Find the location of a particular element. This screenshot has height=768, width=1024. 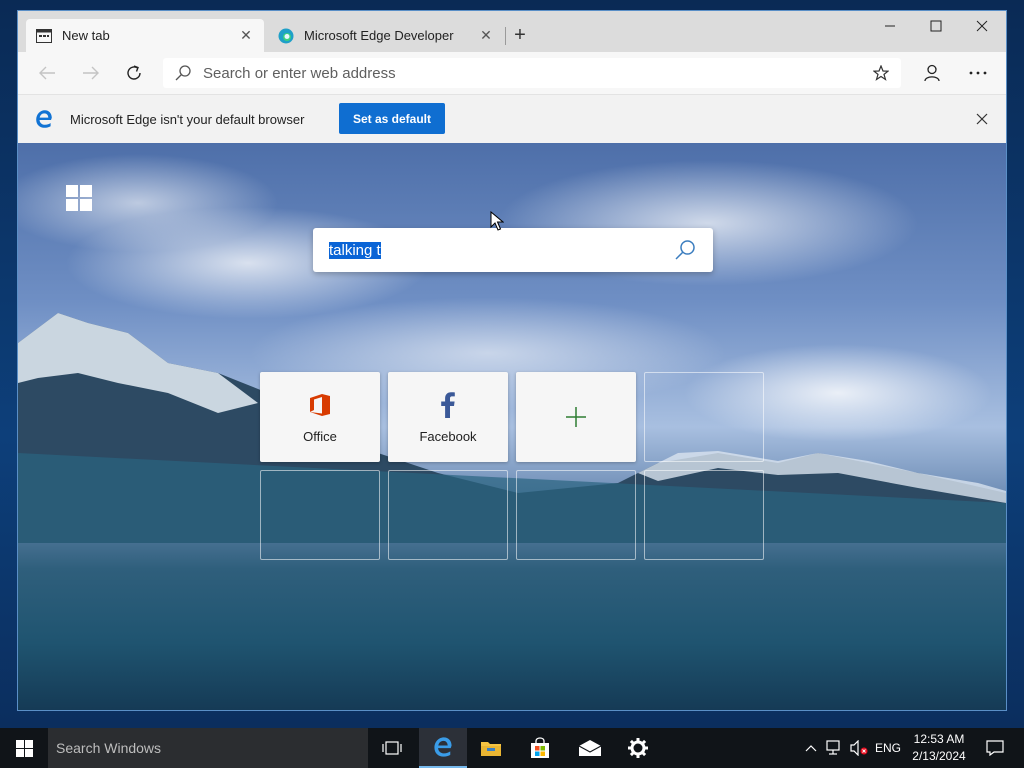

toolbar is located at coordinates (512, 73).